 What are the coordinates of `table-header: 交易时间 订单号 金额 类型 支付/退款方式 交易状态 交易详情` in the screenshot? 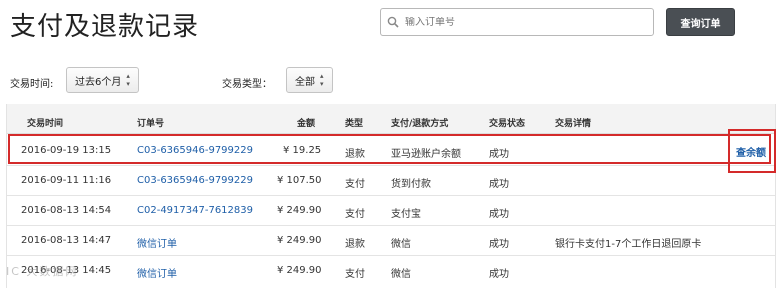 It's located at (391, 119).